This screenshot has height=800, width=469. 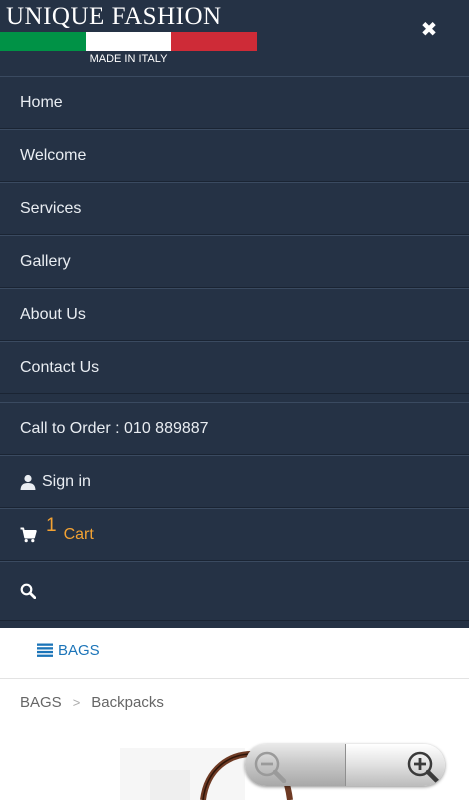 What do you see at coordinates (234, 653) in the screenshot?
I see `category-bar: BAGS` at bounding box center [234, 653].